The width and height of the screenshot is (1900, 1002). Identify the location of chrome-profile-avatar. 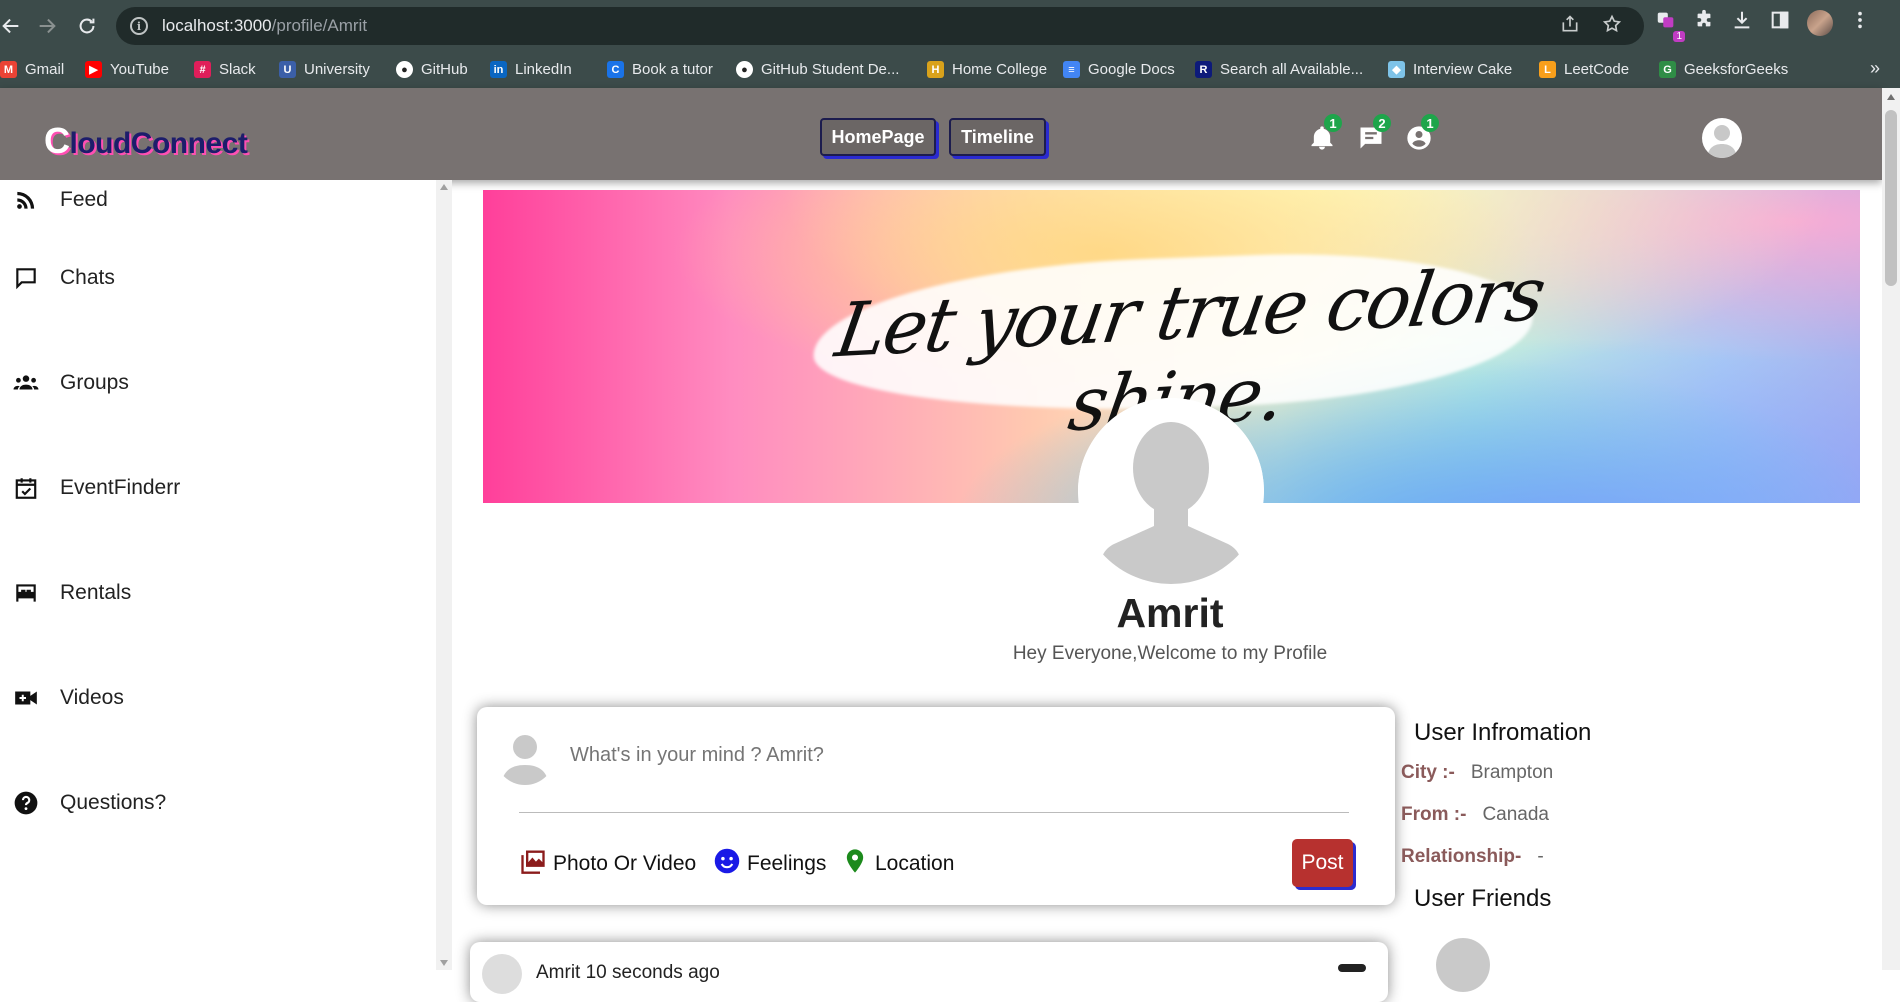
(1820, 22).